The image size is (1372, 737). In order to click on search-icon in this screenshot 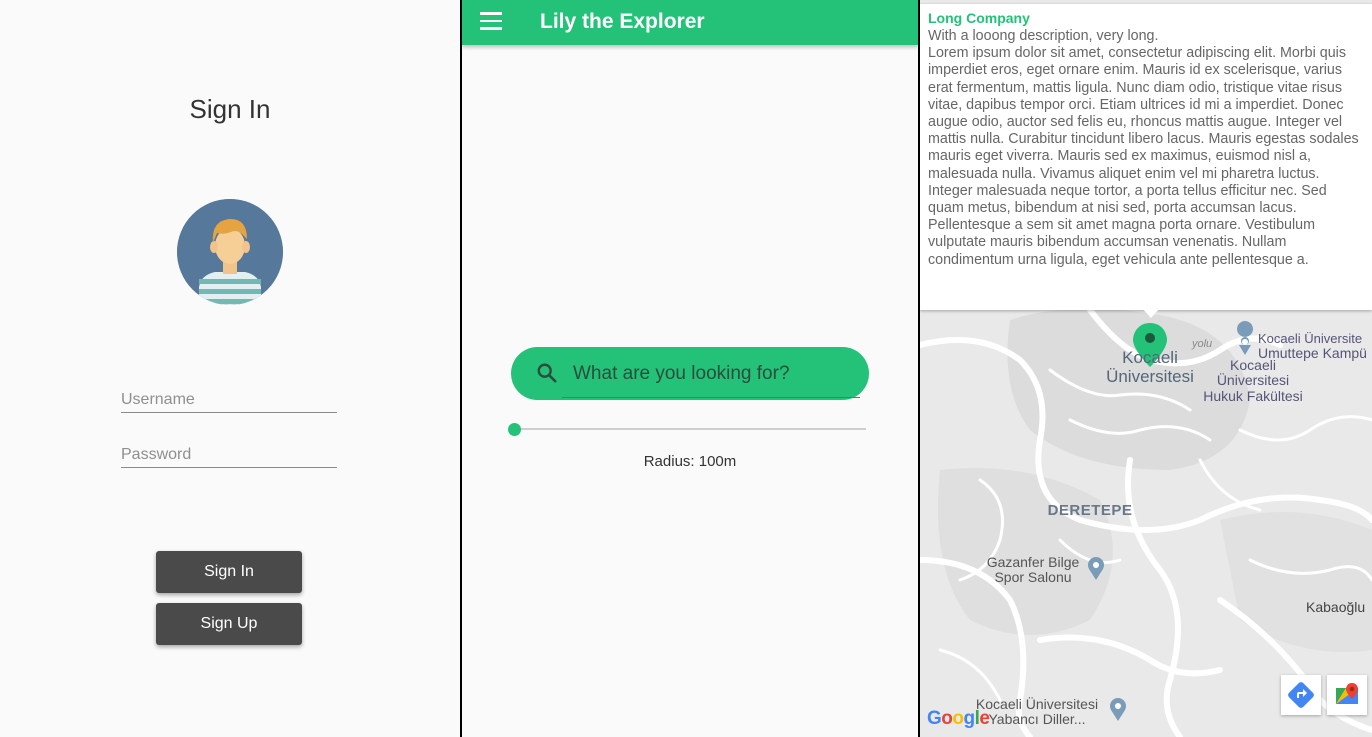, I will do `click(547, 373)`.